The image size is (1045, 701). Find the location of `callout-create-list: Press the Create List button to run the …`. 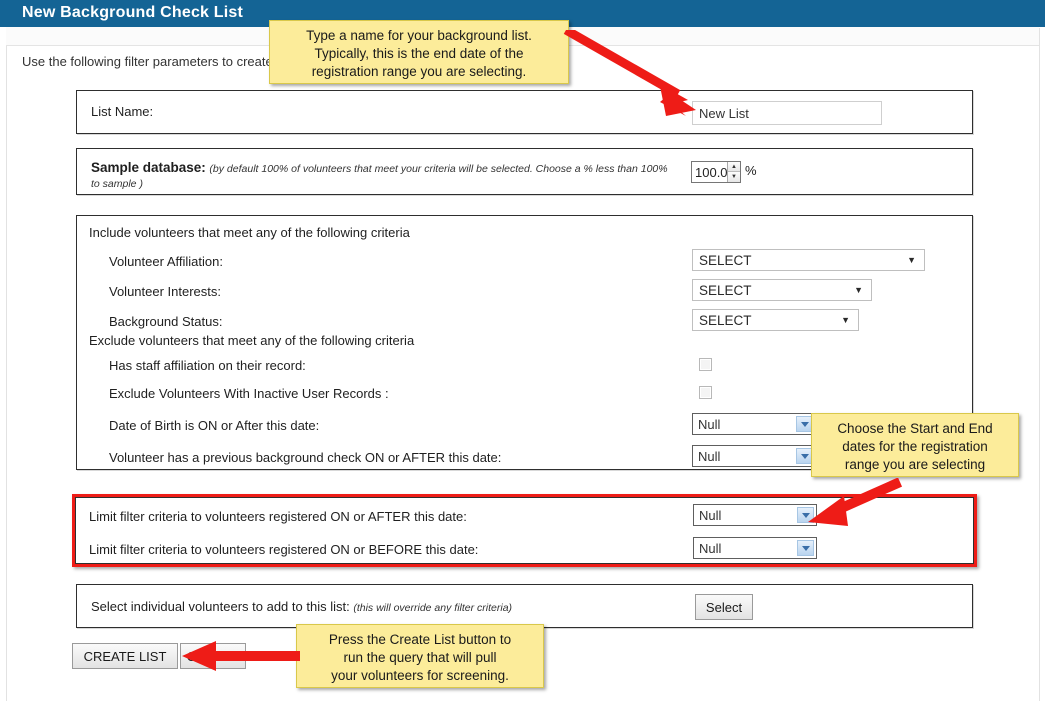

callout-create-list: Press the Create List button to run the … is located at coordinates (420, 656).